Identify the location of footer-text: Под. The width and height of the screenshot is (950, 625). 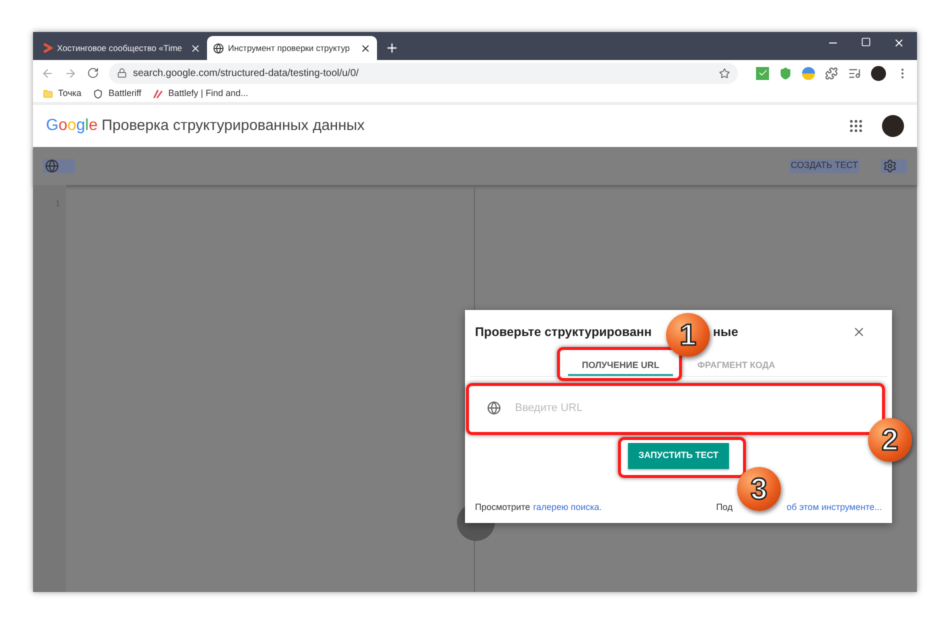
(724, 507).